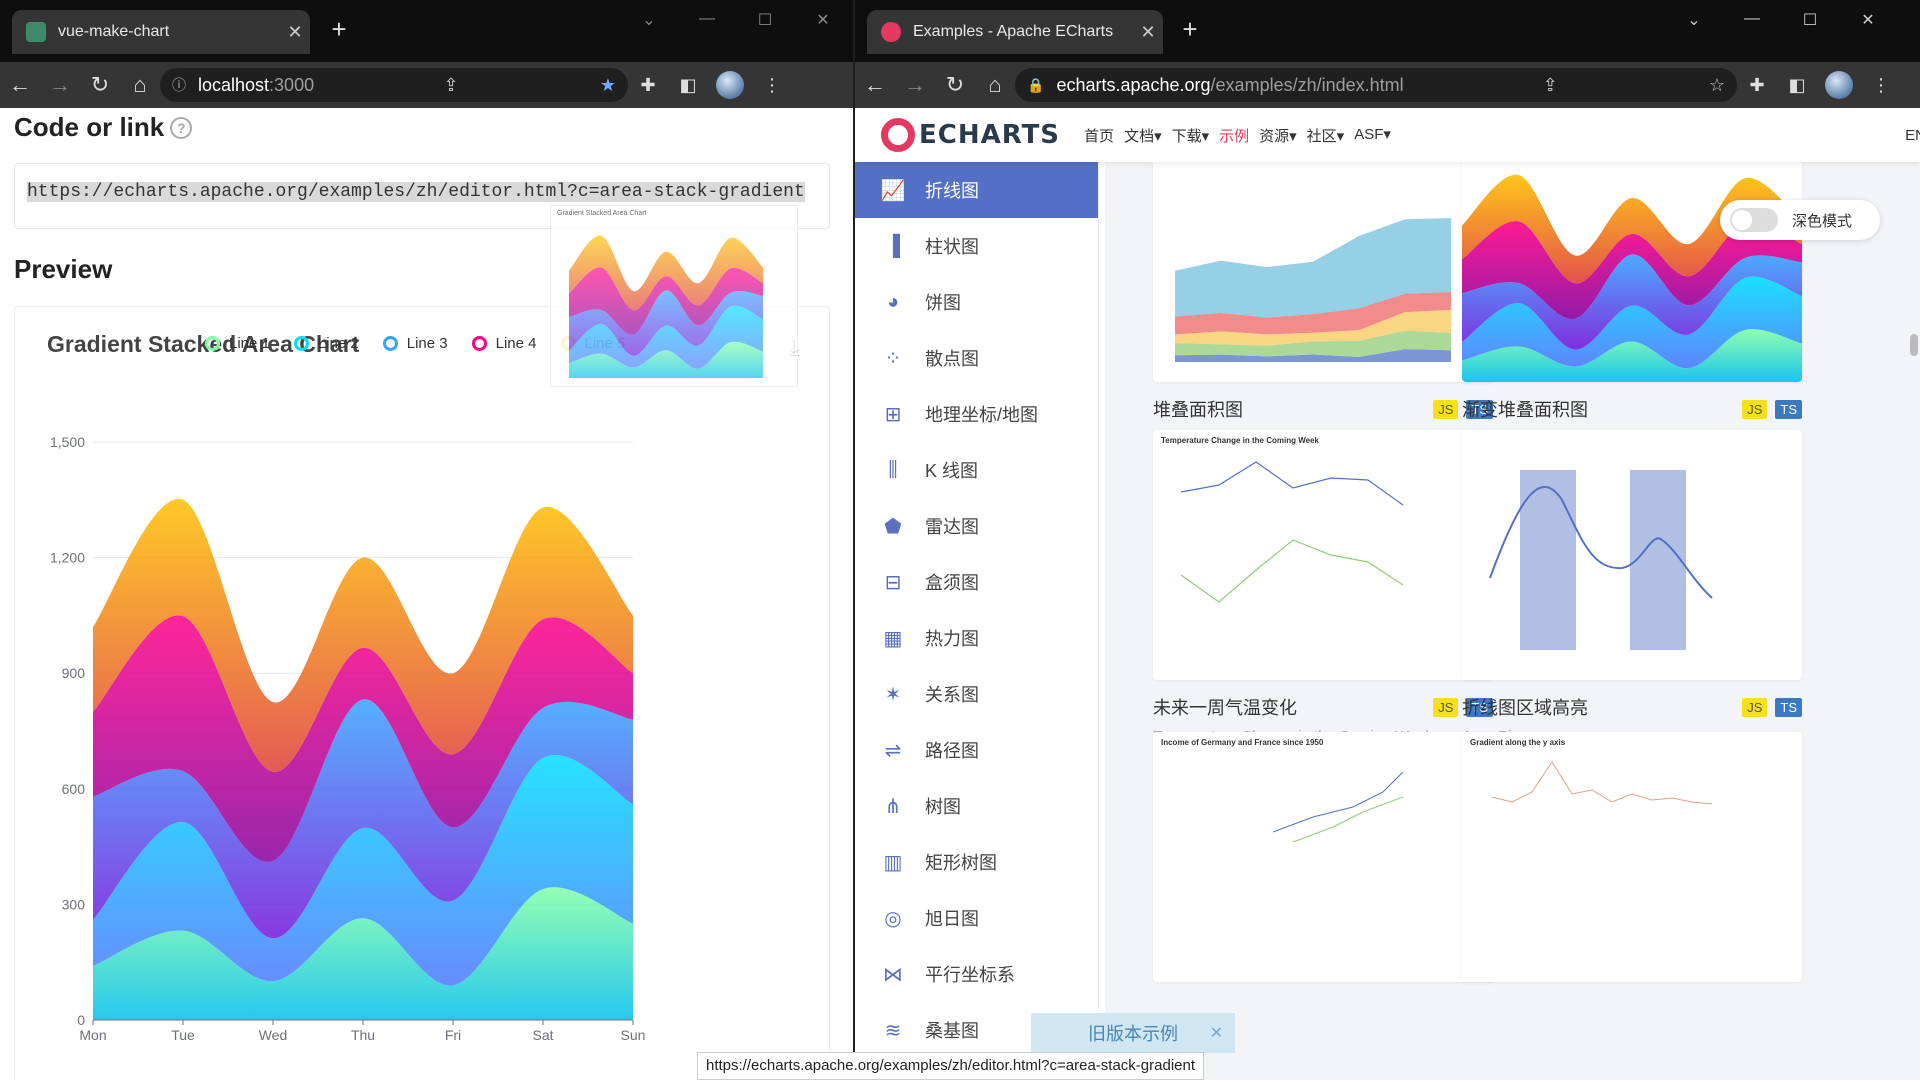 The width and height of the screenshot is (1920, 1080). Describe the element at coordinates (976, 470) in the screenshot. I see `sidebar-item: ⫼ K 线图` at that location.